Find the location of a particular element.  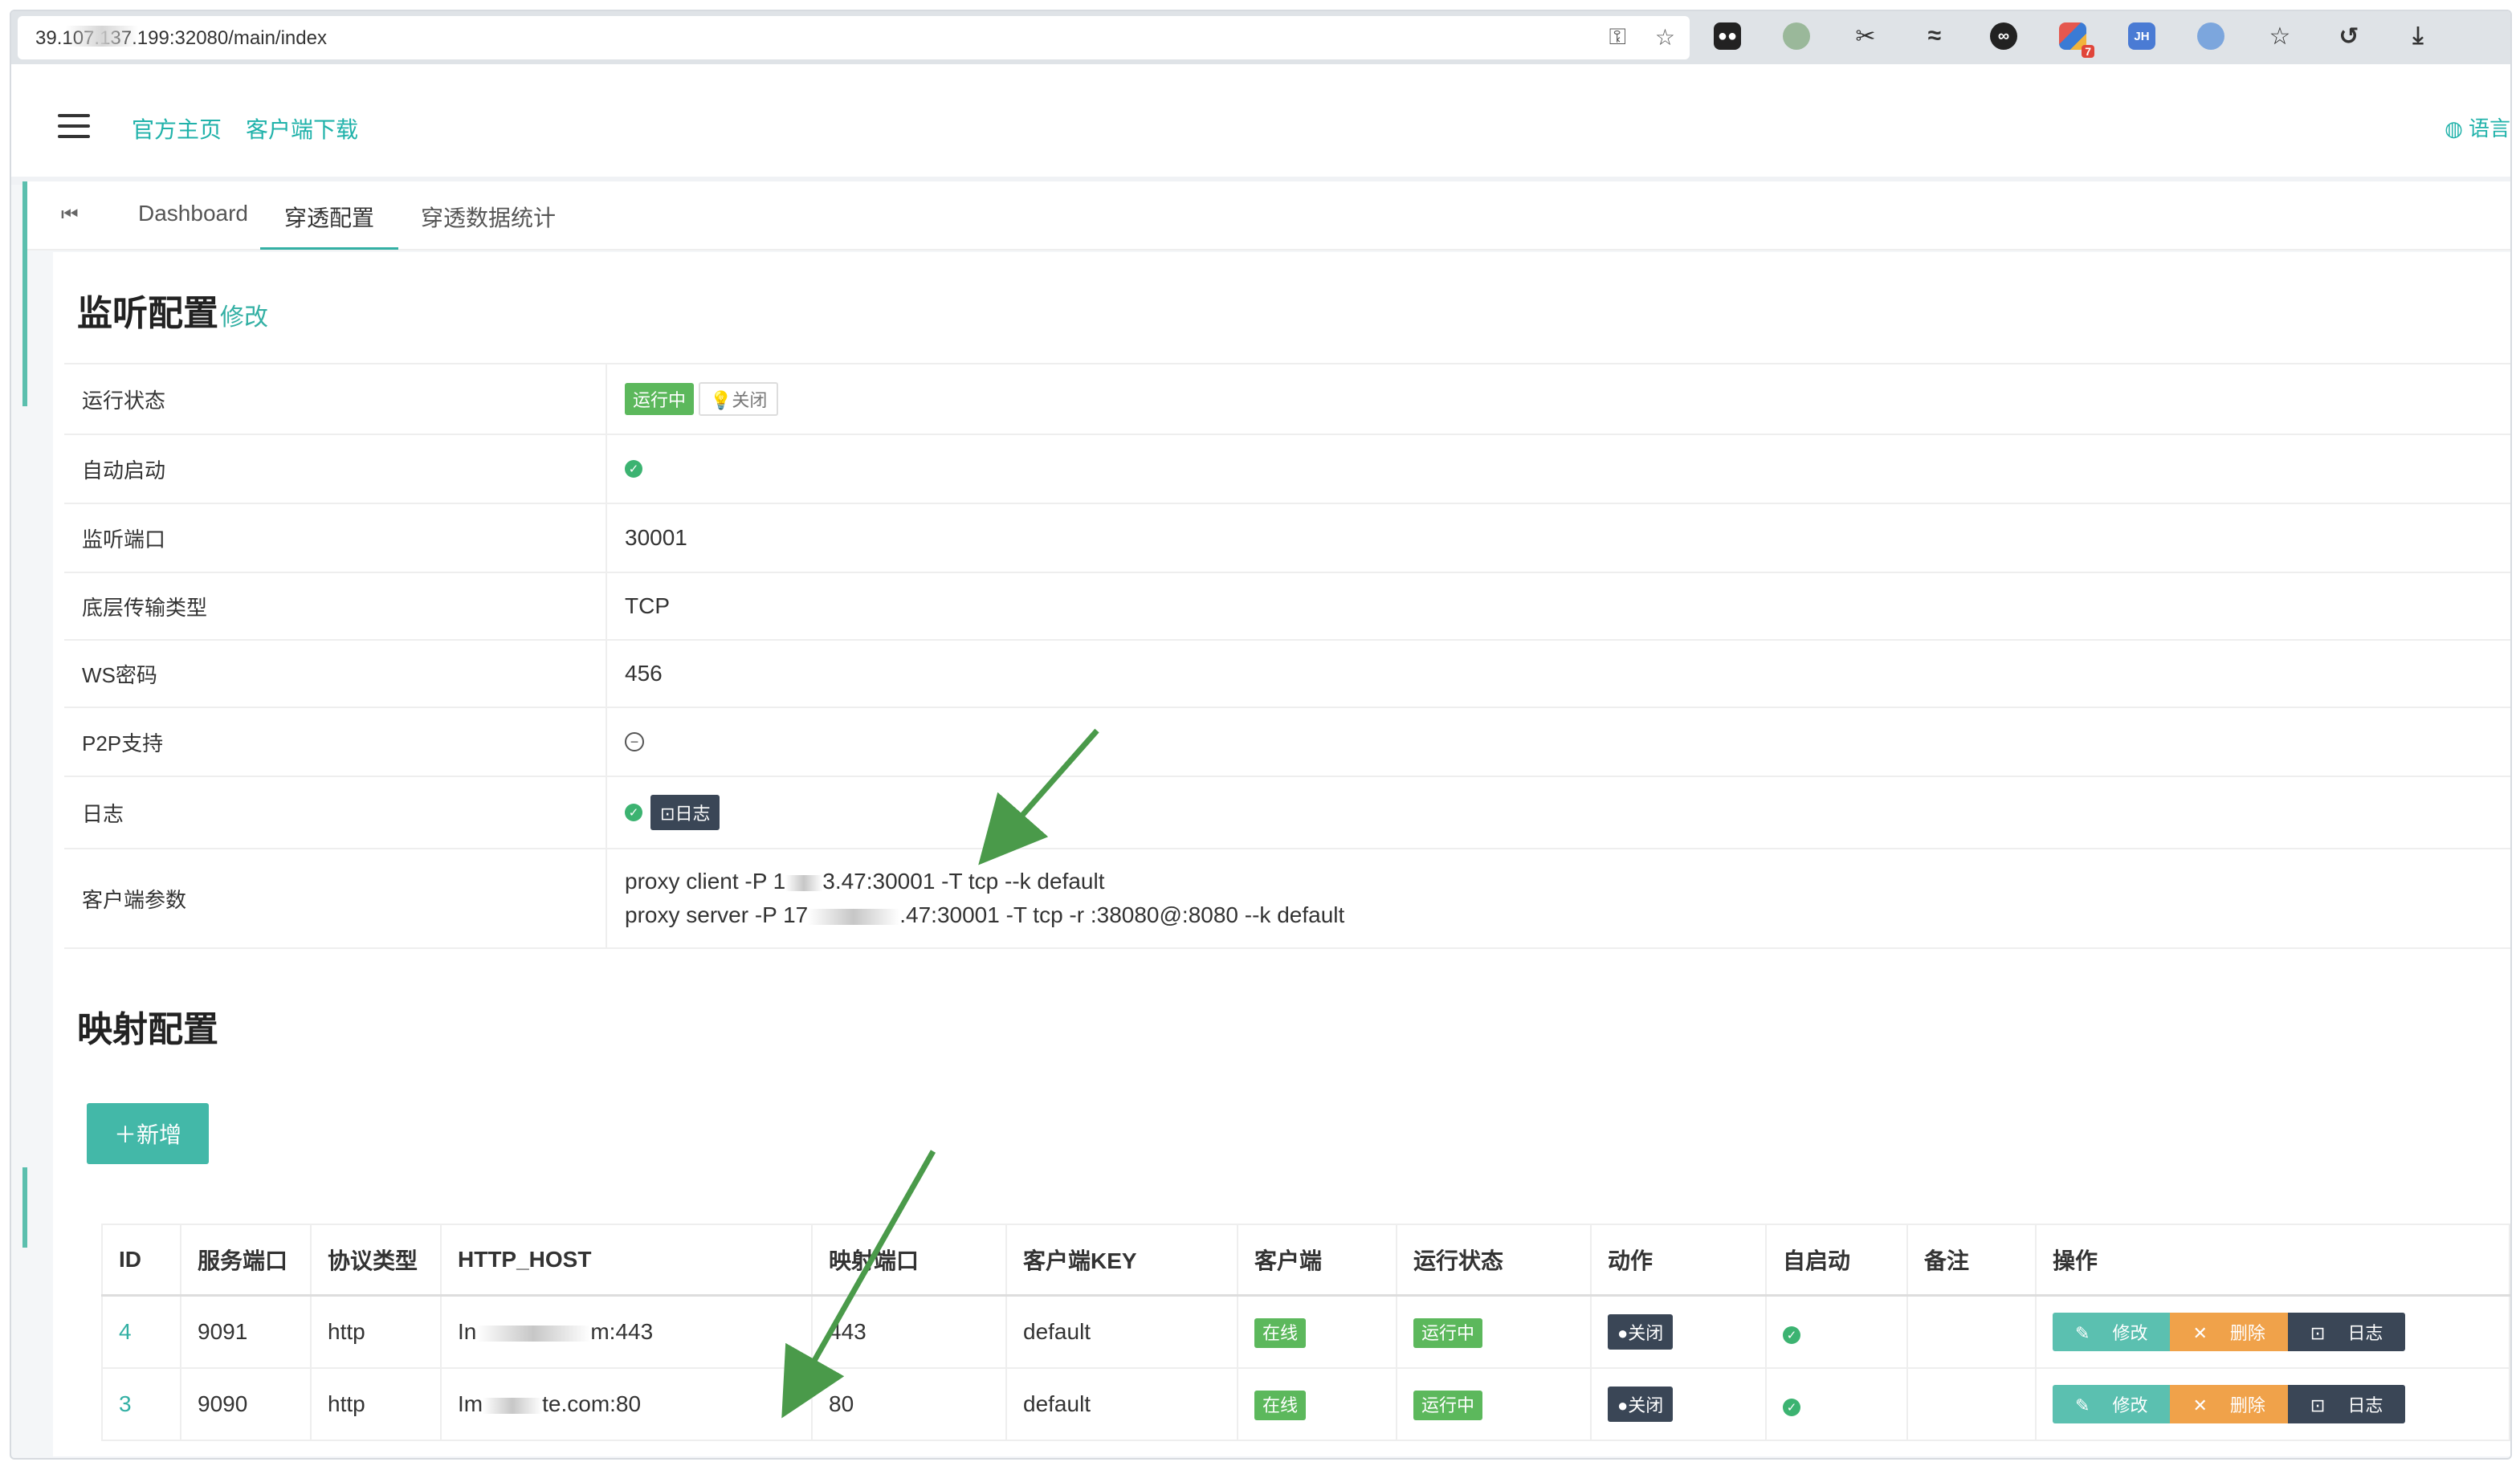

server-param-text: proxy server -P 17 is located at coordinates (717, 914).